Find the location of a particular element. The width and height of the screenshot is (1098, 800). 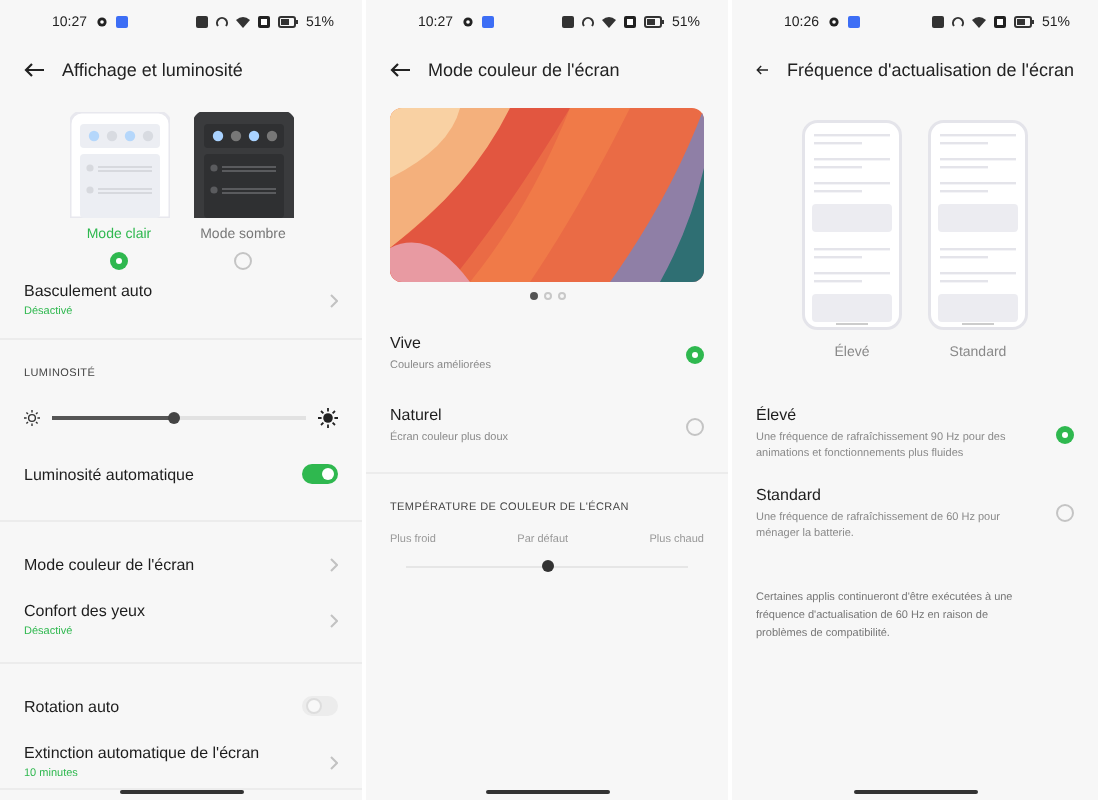

option-title: Standard is located at coordinates (789, 494).